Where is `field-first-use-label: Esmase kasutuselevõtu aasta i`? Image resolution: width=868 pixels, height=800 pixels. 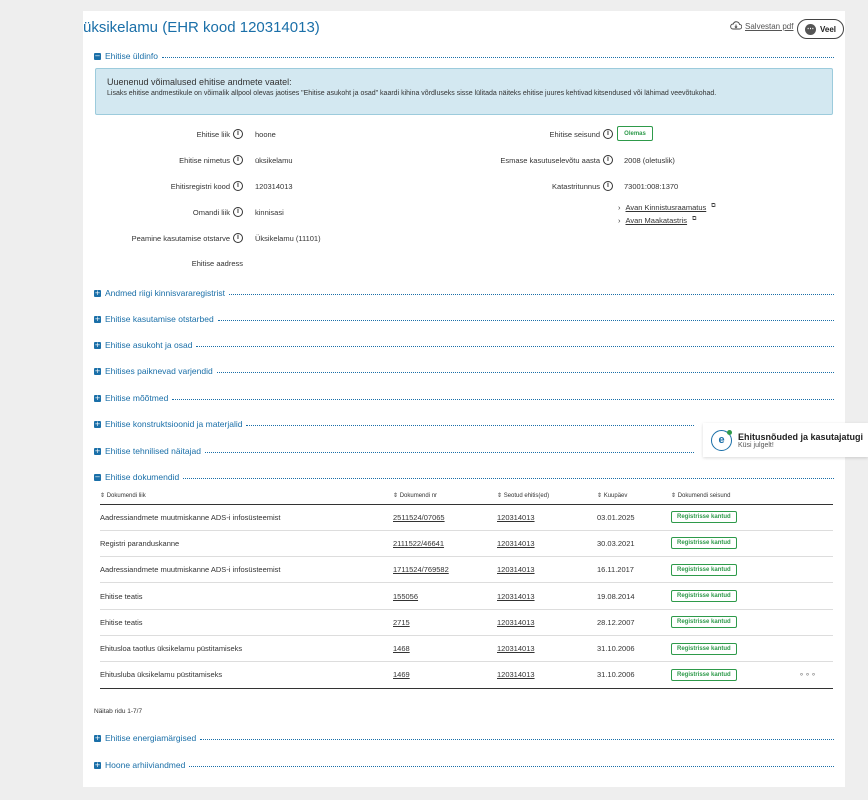 field-first-use-label: Esmase kasutuselevõtu aasta i is located at coordinates (531, 160).